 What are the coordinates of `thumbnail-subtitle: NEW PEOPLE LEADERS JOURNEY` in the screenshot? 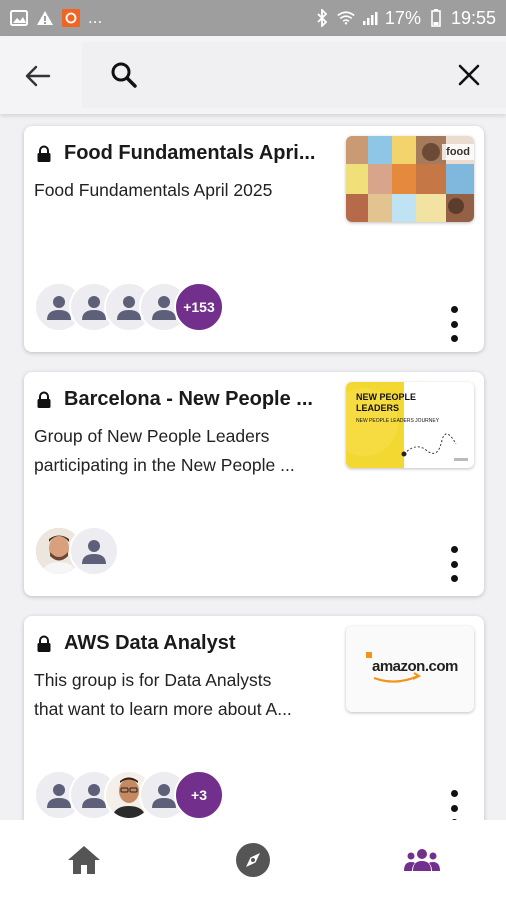 It's located at (398, 421).